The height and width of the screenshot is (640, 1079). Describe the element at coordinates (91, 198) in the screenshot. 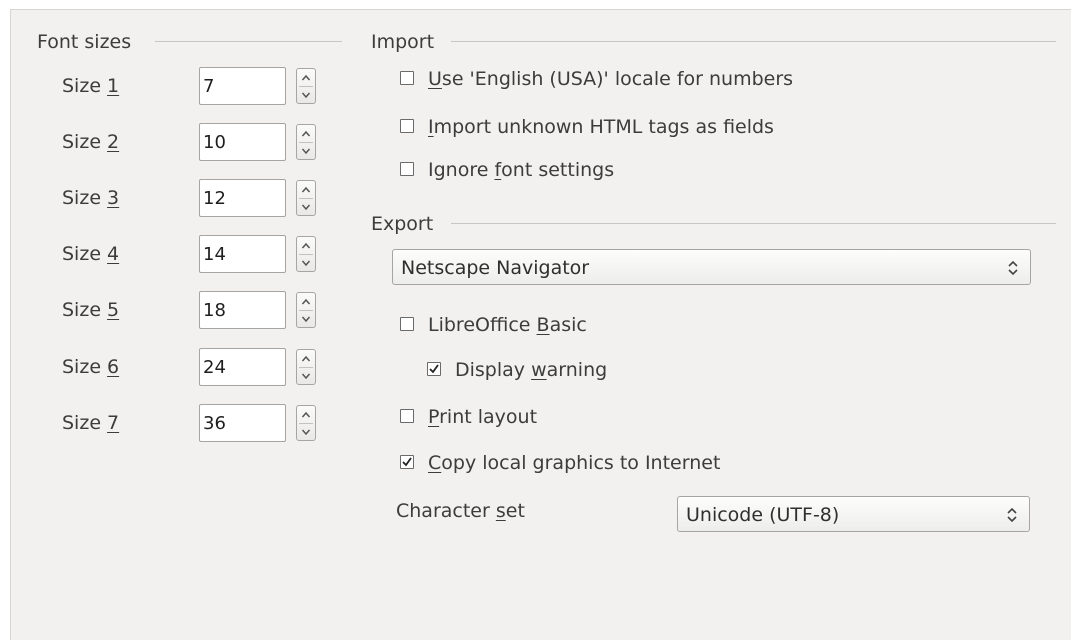

I see `font-size-label: Size 3` at that location.